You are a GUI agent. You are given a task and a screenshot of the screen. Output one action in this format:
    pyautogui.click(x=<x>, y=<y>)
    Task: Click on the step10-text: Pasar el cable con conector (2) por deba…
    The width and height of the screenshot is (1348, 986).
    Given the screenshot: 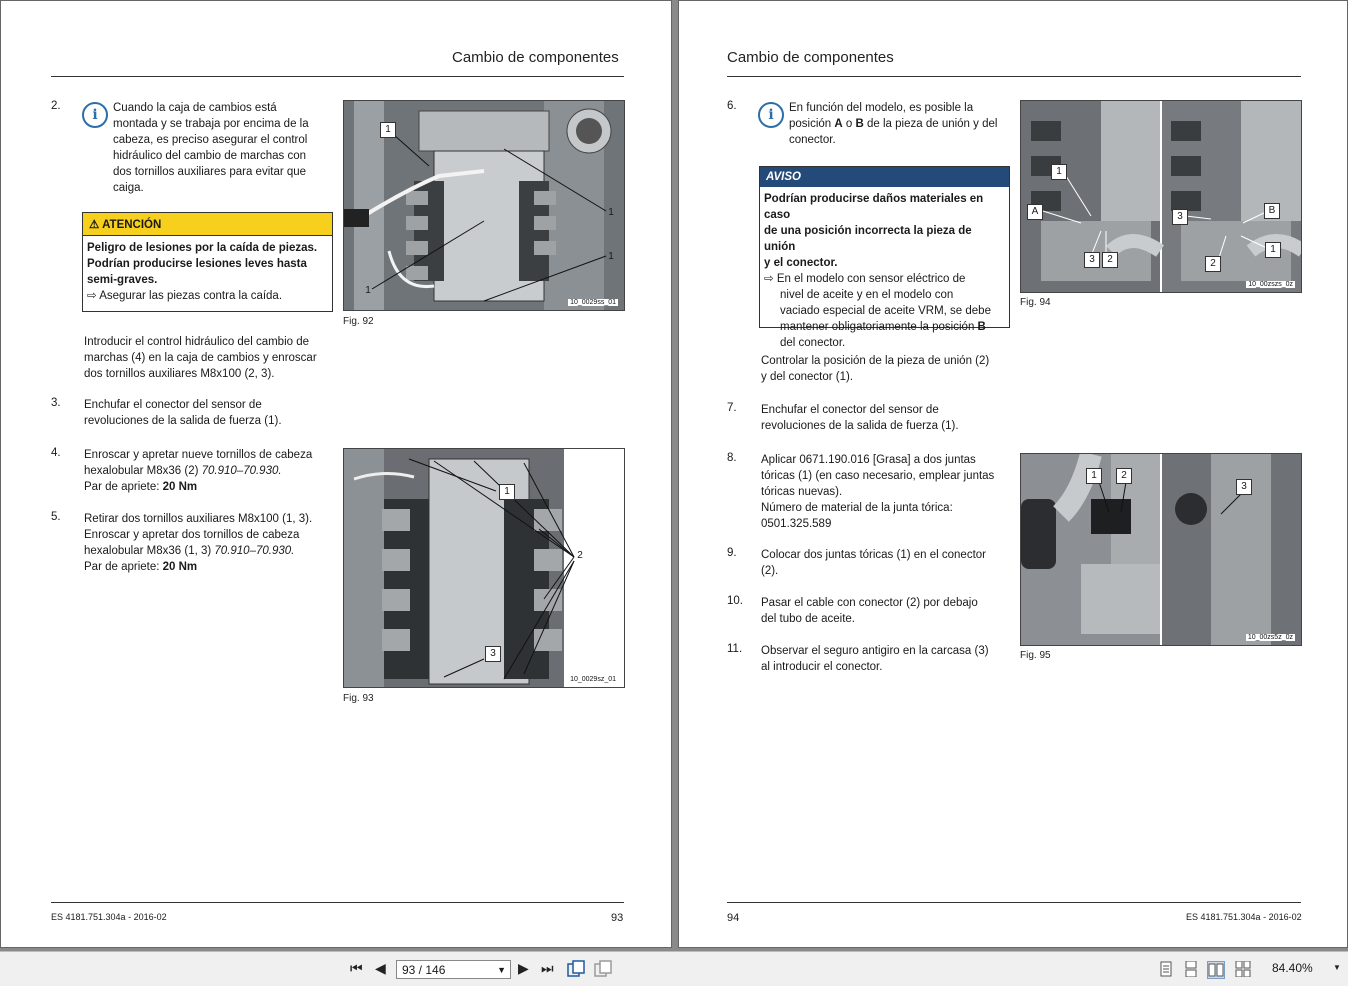 What is the action you would take?
    pyautogui.click(x=869, y=611)
    